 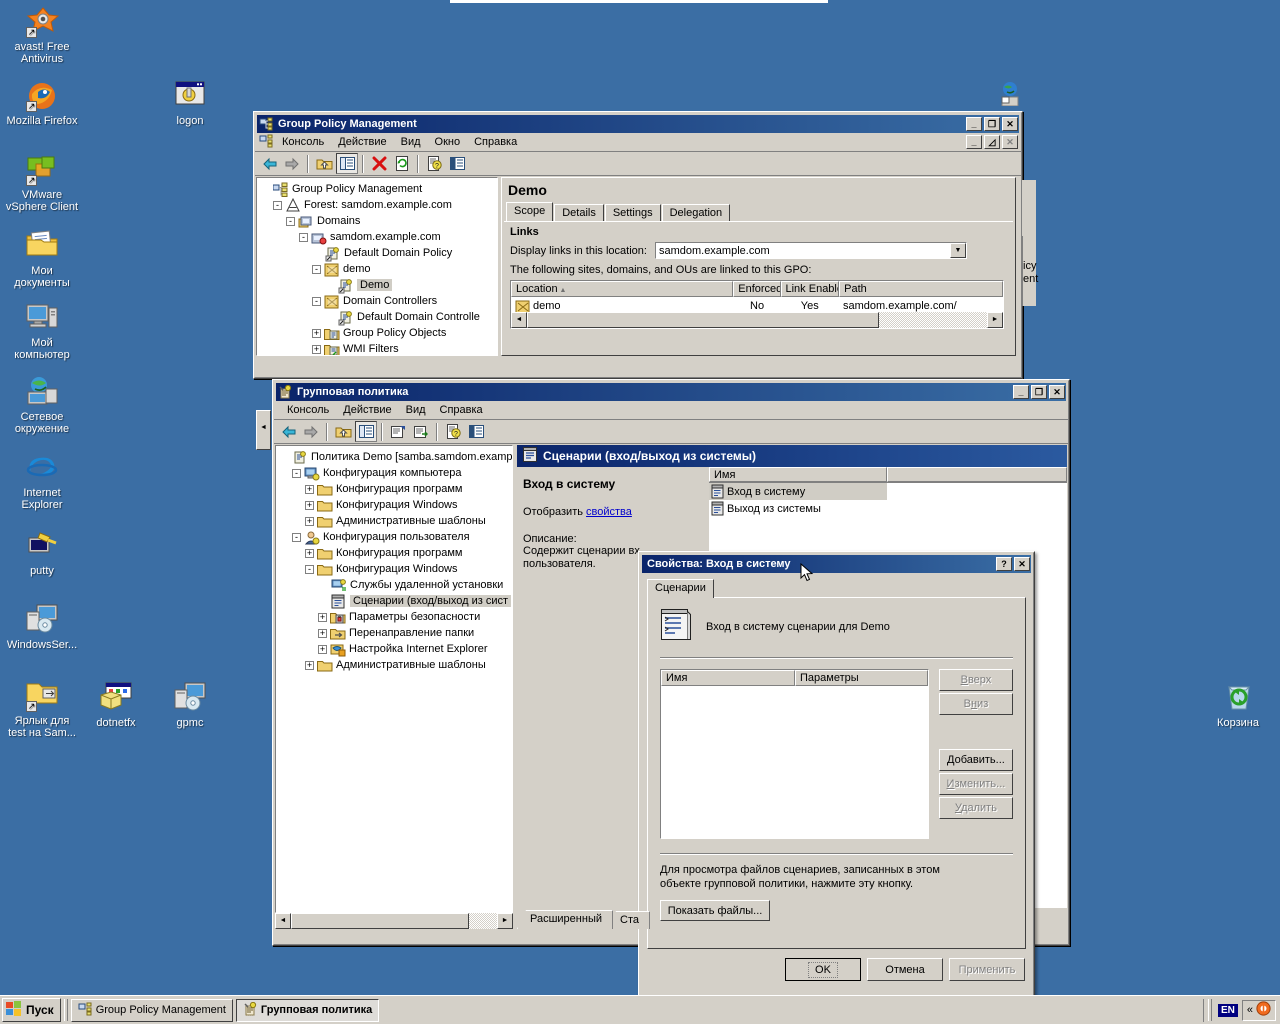 What do you see at coordinates (398, 431) in the screenshot?
I see `gp-properties-icon` at bounding box center [398, 431].